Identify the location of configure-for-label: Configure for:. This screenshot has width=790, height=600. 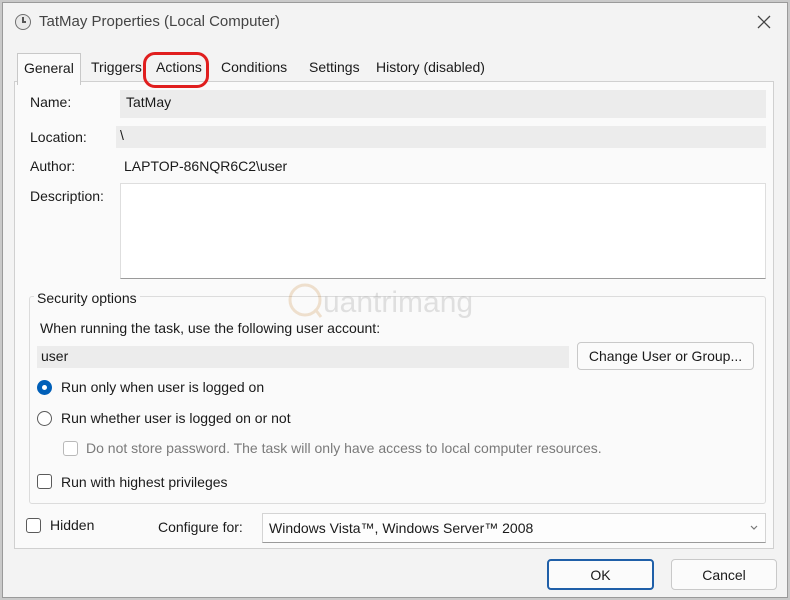
(200, 527).